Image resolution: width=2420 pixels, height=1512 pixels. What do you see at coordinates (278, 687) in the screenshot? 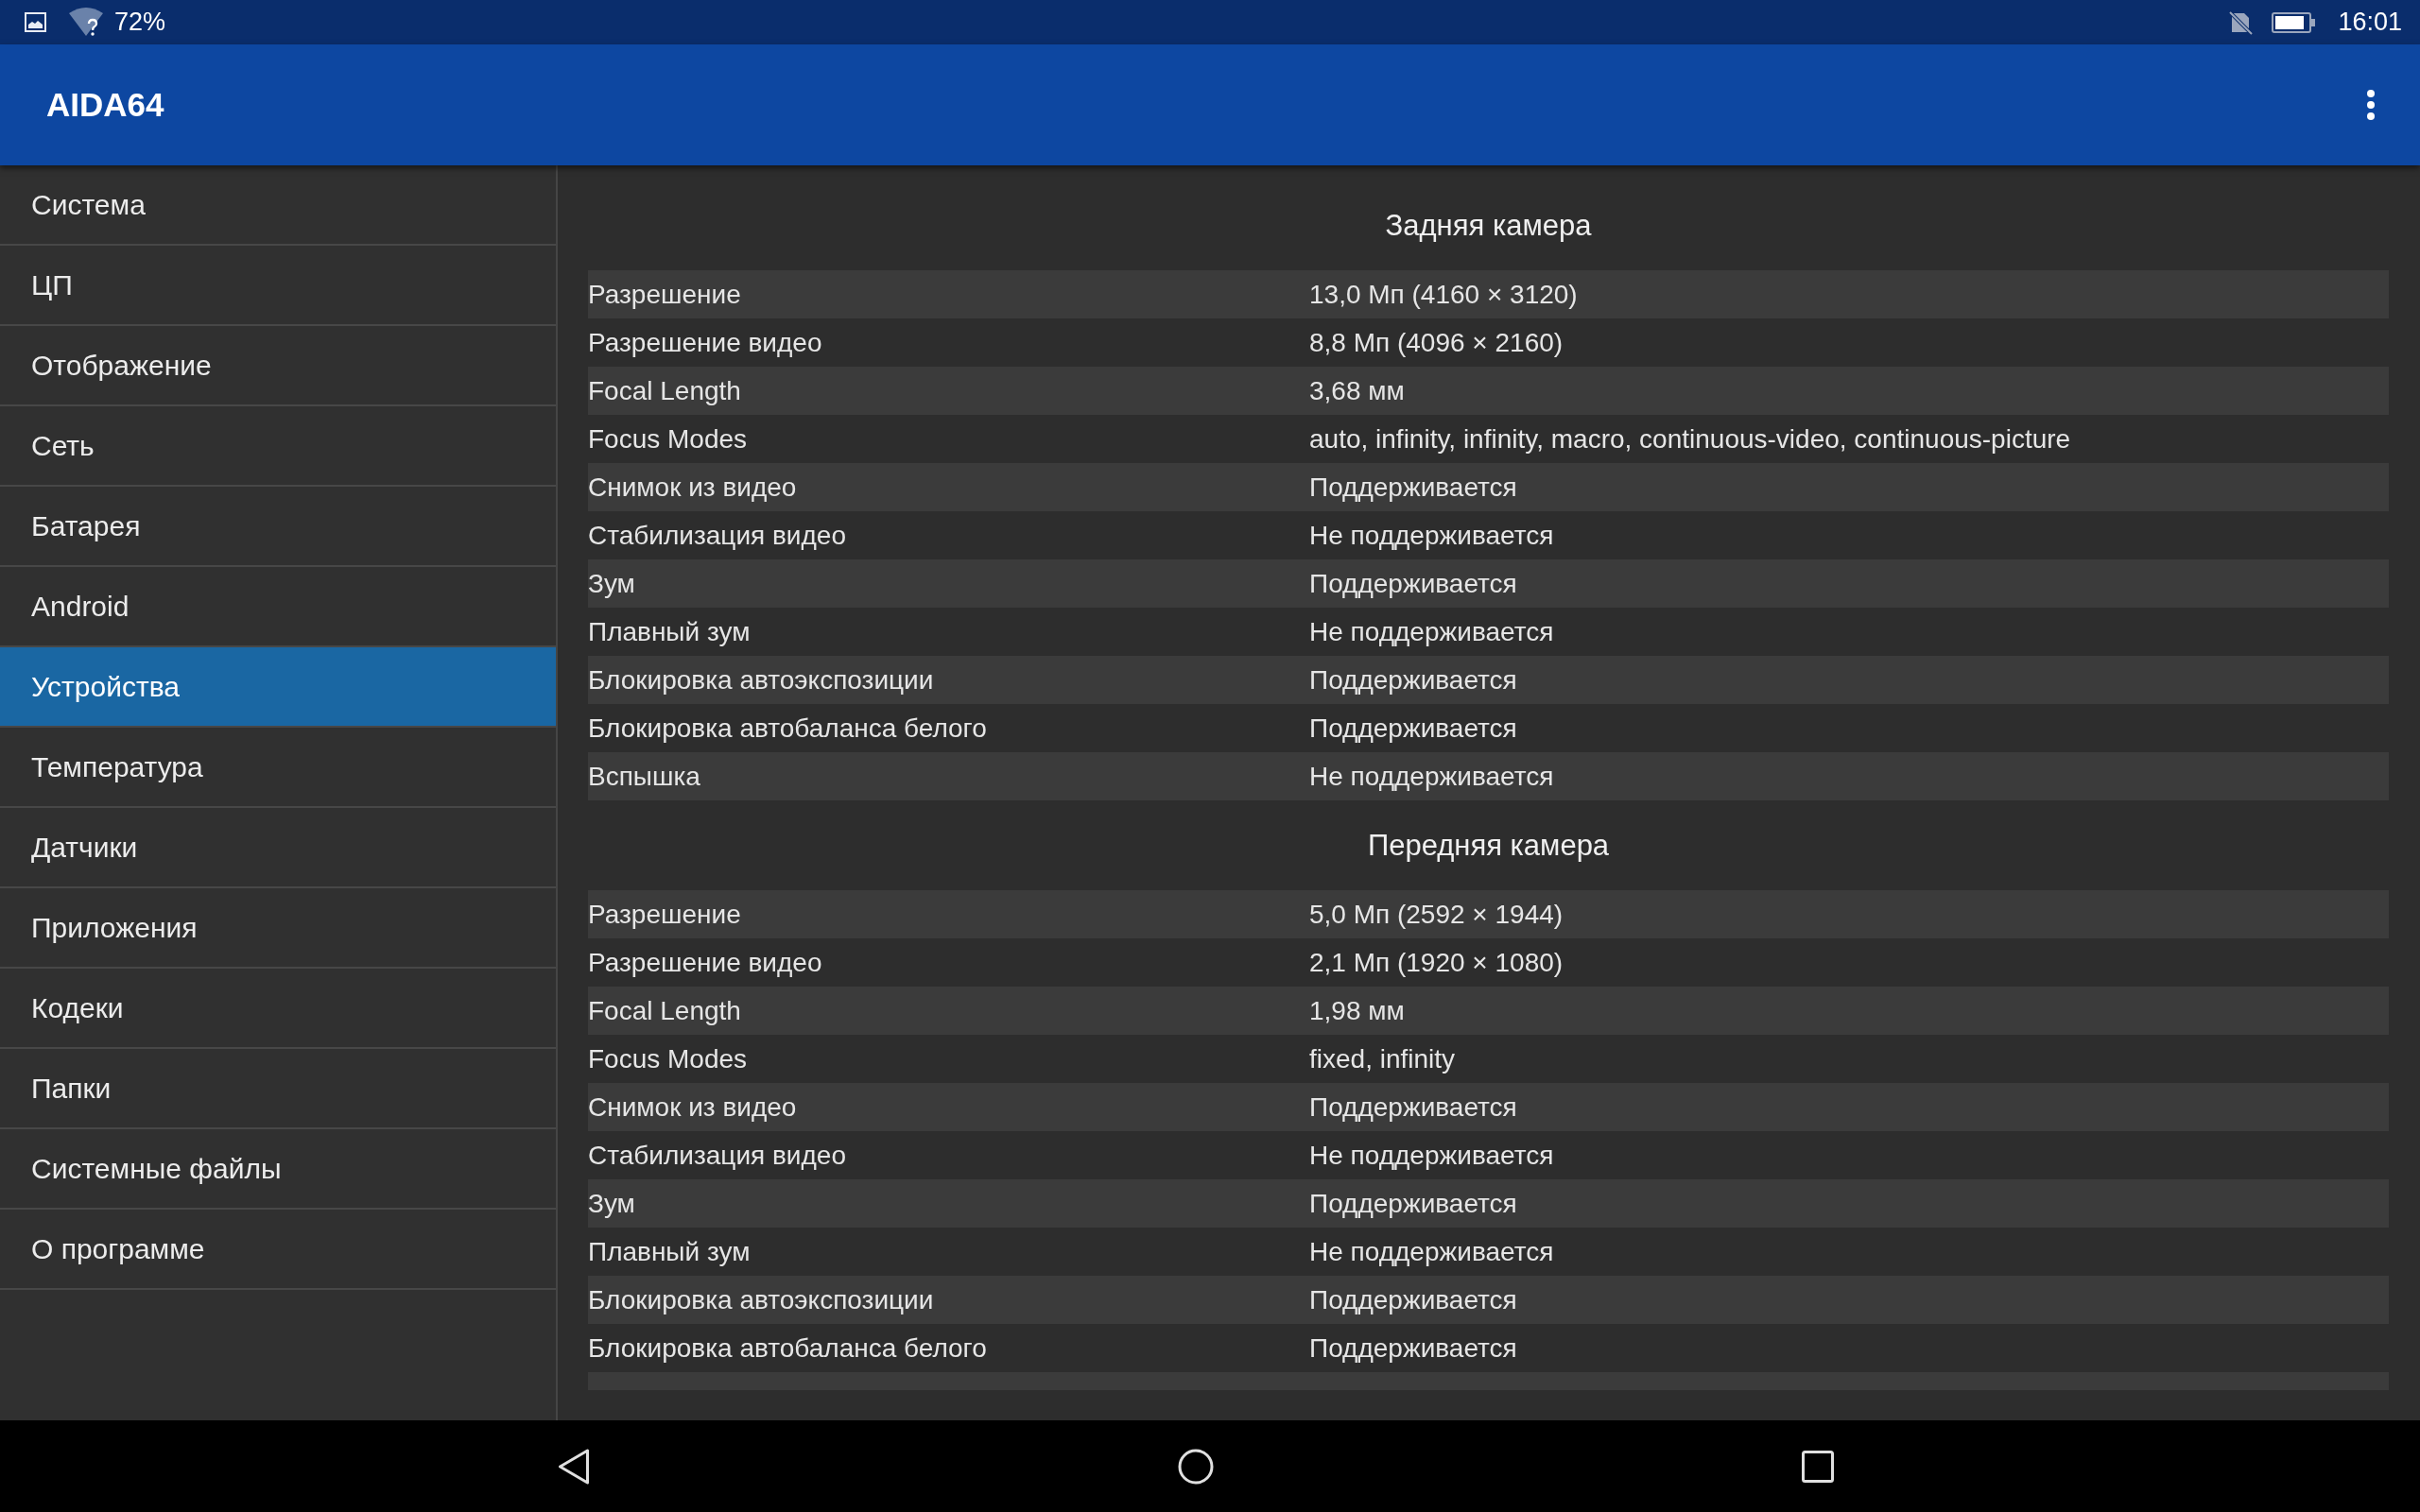
I see `sidebar-item: Устройства` at bounding box center [278, 687].